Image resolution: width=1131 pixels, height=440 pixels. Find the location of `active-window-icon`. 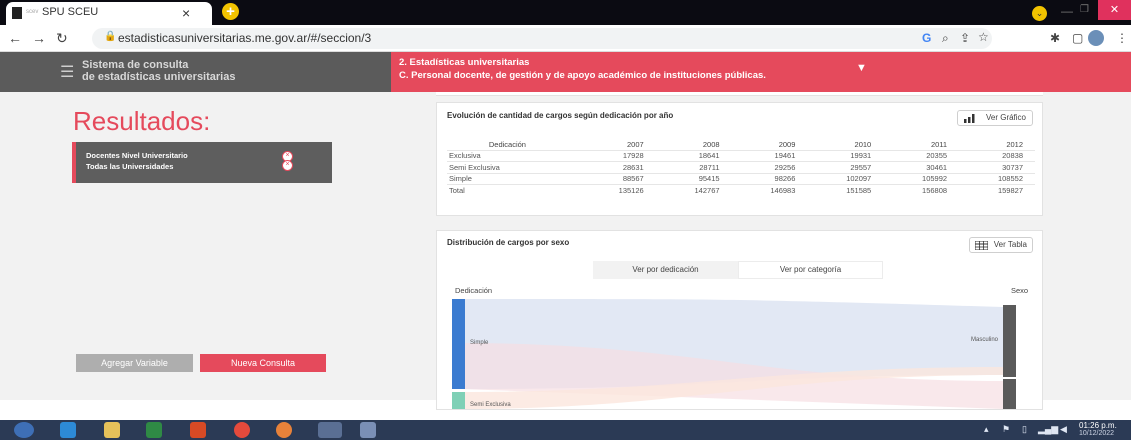

active-window-icon is located at coordinates (330, 430).